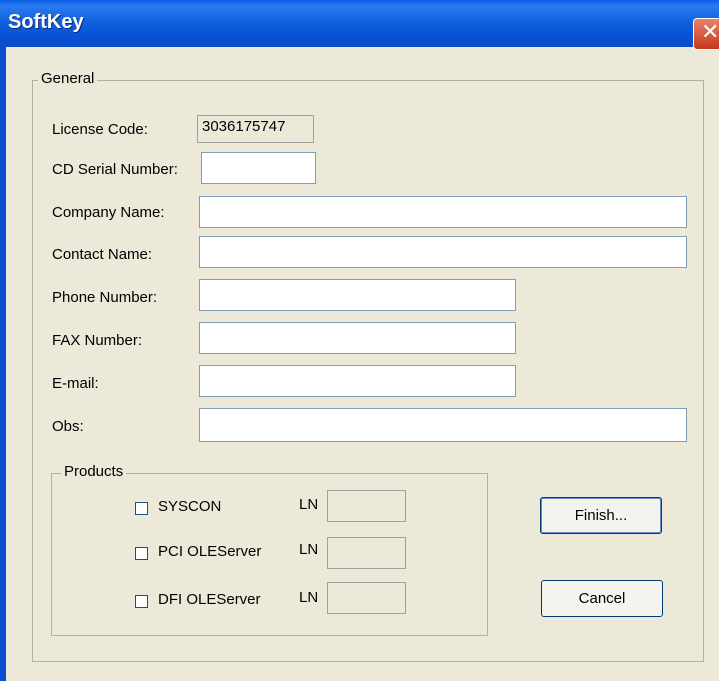  What do you see at coordinates (102, 254) in the screenshot?
I see `contact-name-label: Contact Name:` at bounding box center [102, 254].